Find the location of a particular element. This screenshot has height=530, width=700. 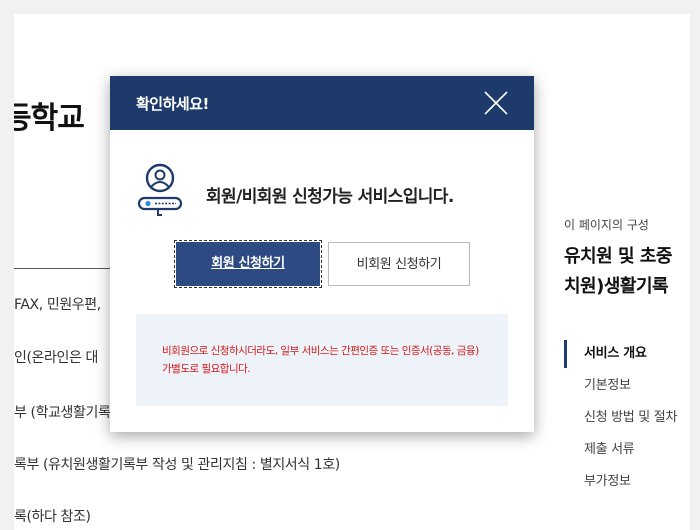

user-id-card-icon is located at coordinates (160, 189).